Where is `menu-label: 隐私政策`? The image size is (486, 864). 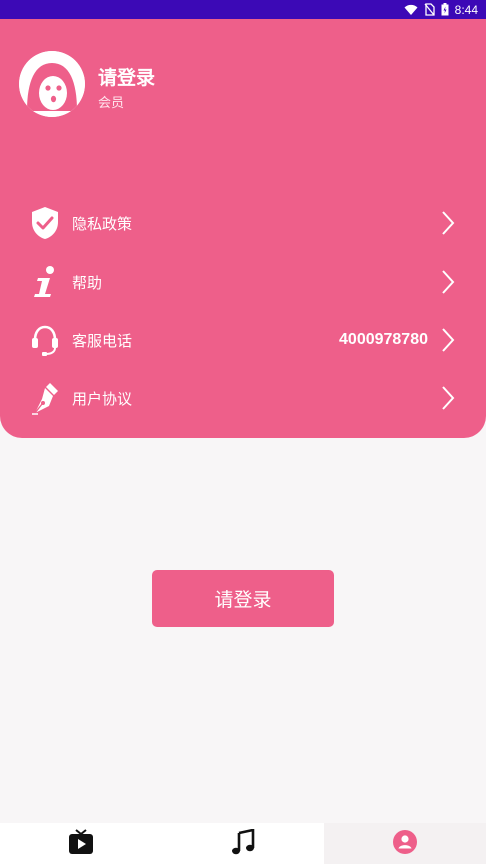 menu-label: 隐私政策 is located at coordinates (102, 223).